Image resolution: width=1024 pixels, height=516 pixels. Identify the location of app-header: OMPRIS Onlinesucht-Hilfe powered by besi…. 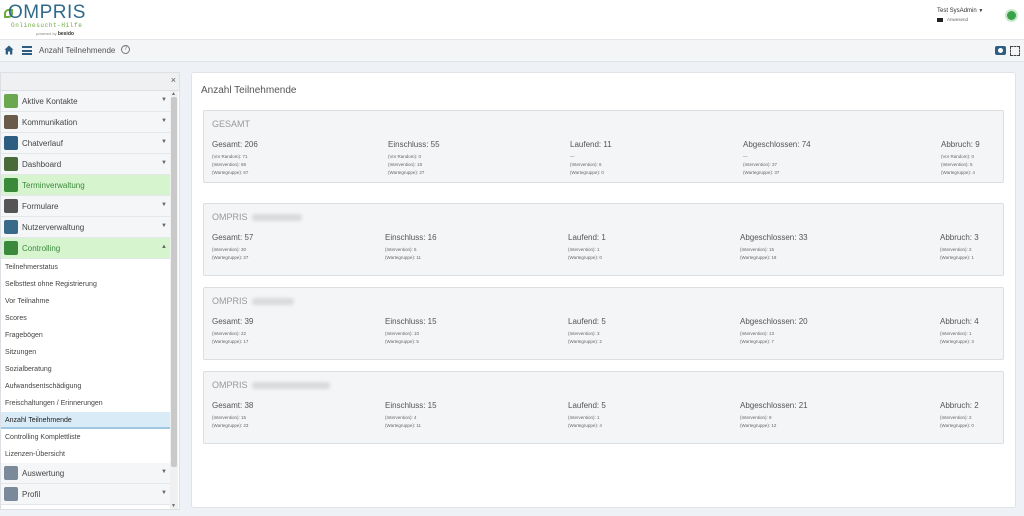
(512, 20).